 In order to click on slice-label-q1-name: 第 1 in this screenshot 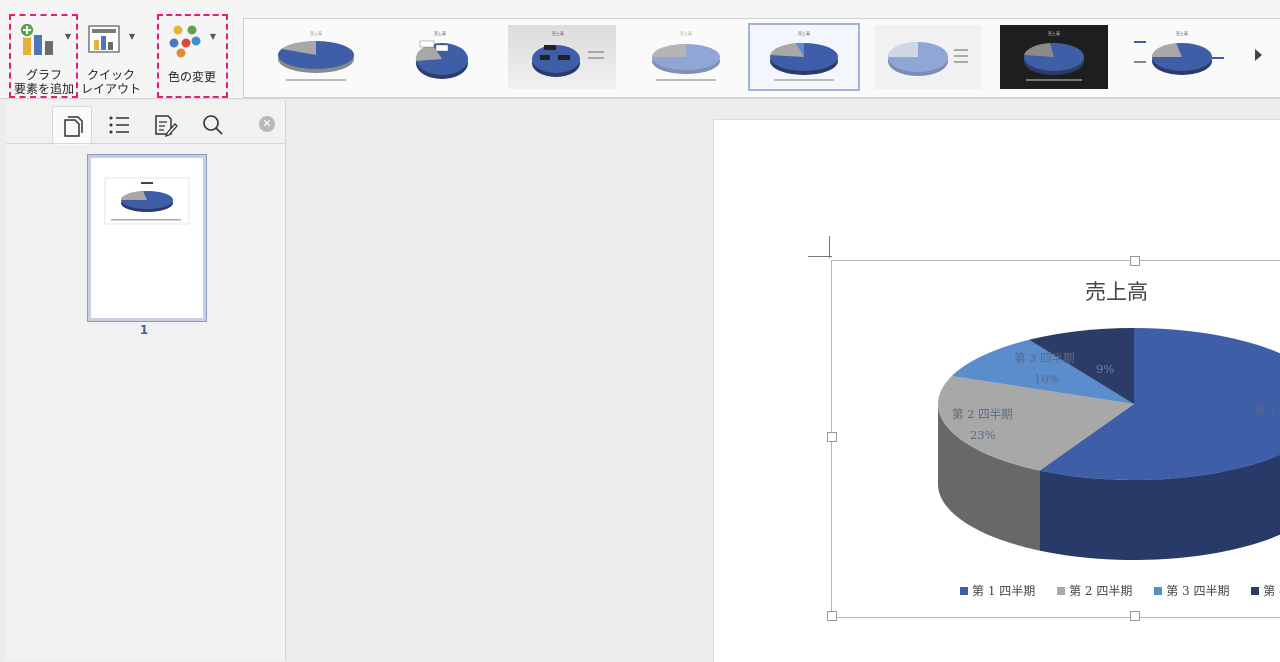, I will do `click(1265, 410)`.